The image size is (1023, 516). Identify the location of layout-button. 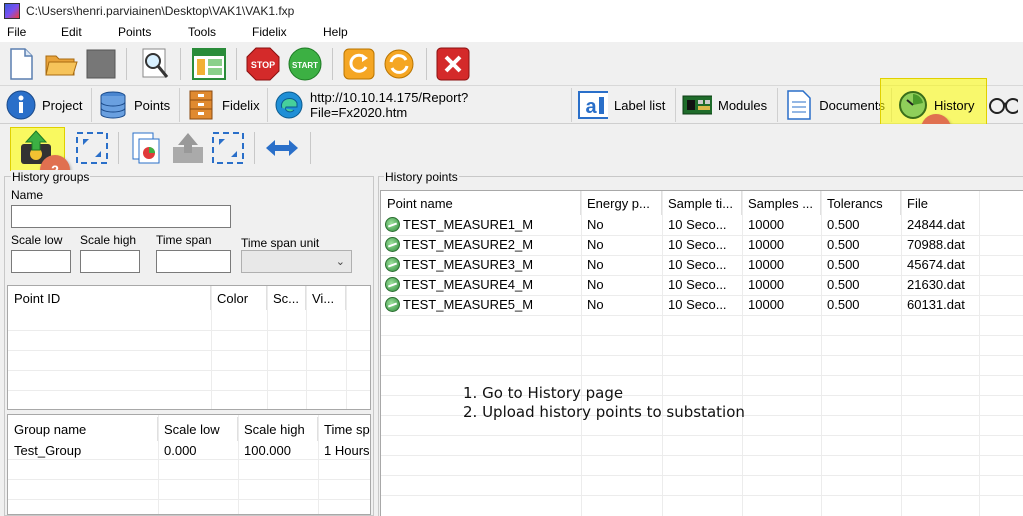
(209, 64).